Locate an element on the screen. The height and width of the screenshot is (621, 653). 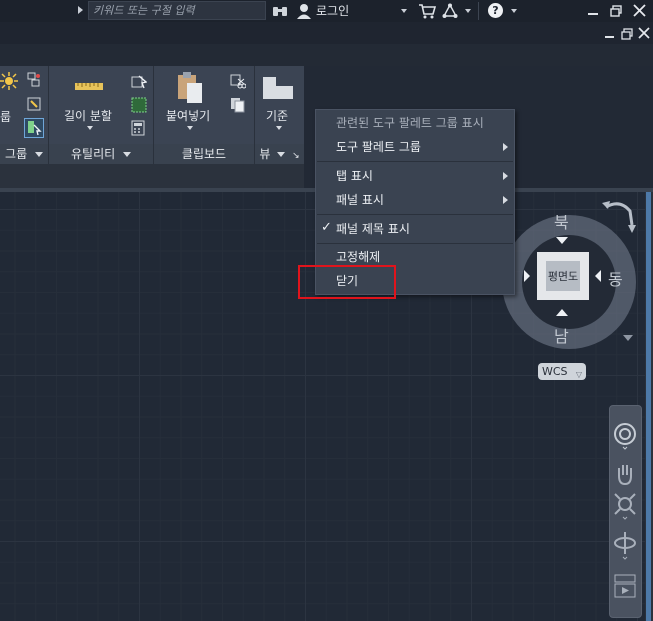
menu-item-show-panels: 패널 표시 is located at coordinates (360, 200).